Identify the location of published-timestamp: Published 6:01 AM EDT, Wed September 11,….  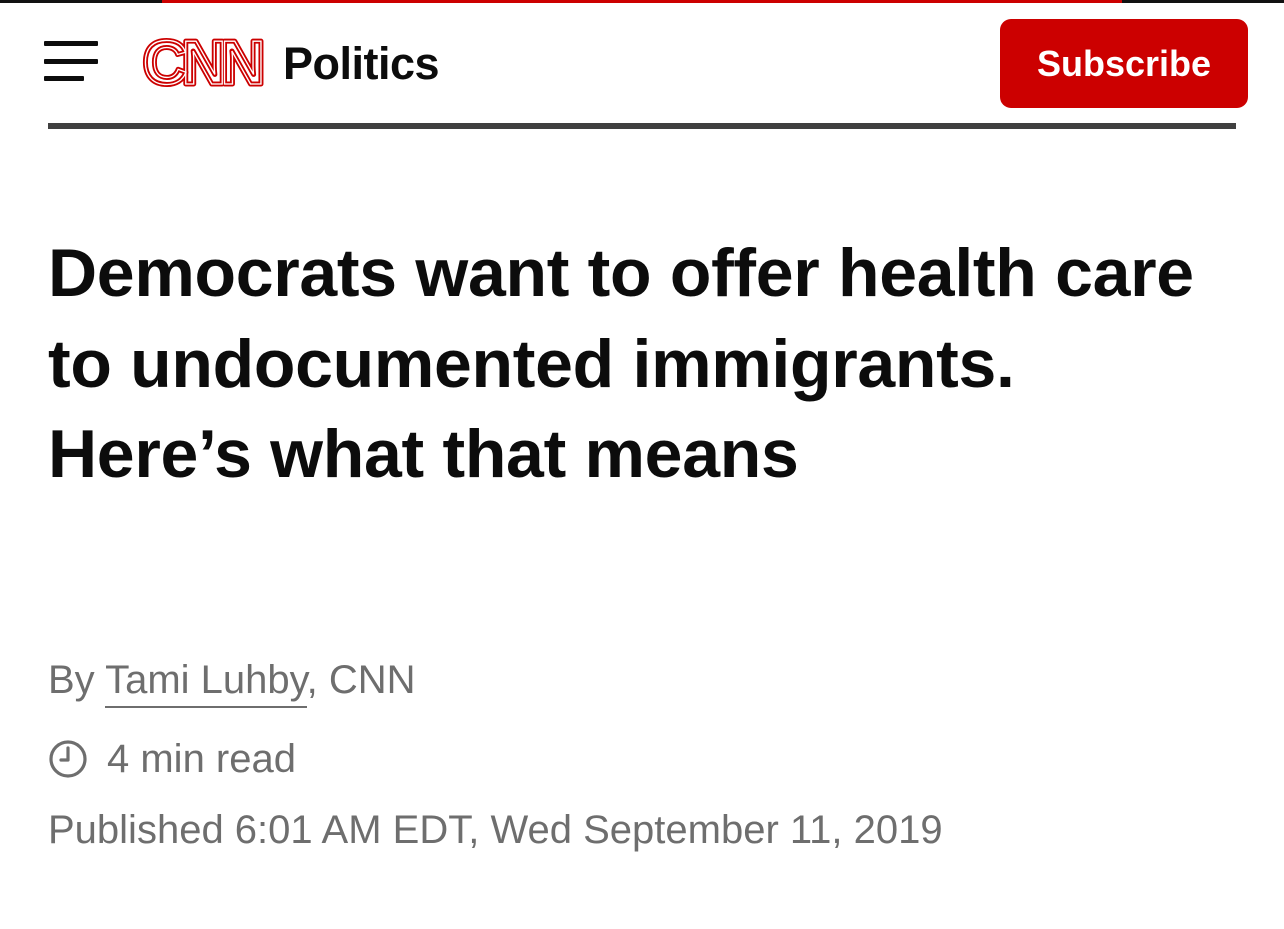
(495, 830).